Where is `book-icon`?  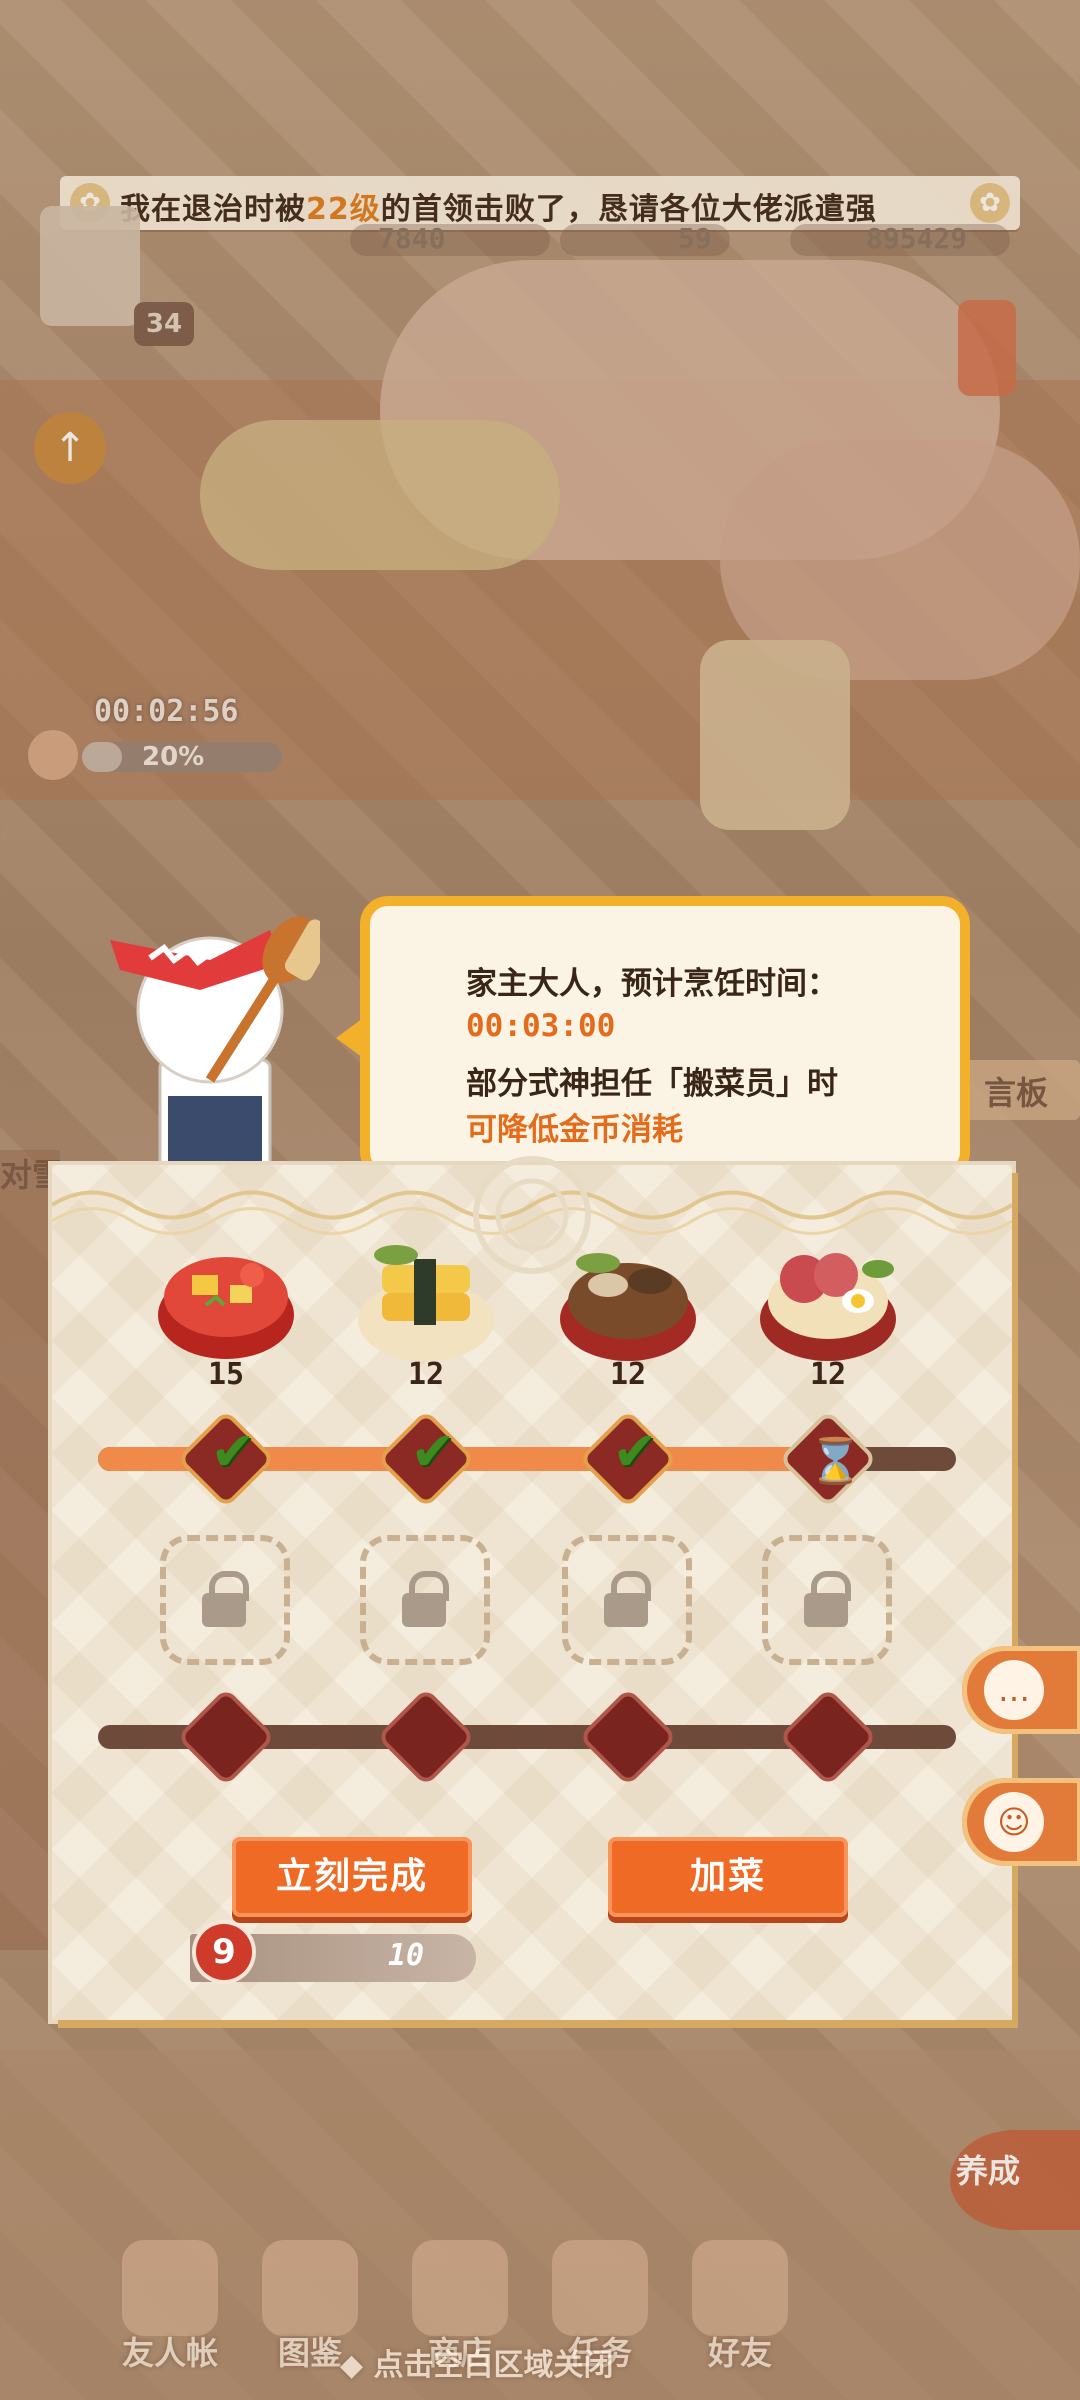
book-icon is located at coordinates (170, 2288).